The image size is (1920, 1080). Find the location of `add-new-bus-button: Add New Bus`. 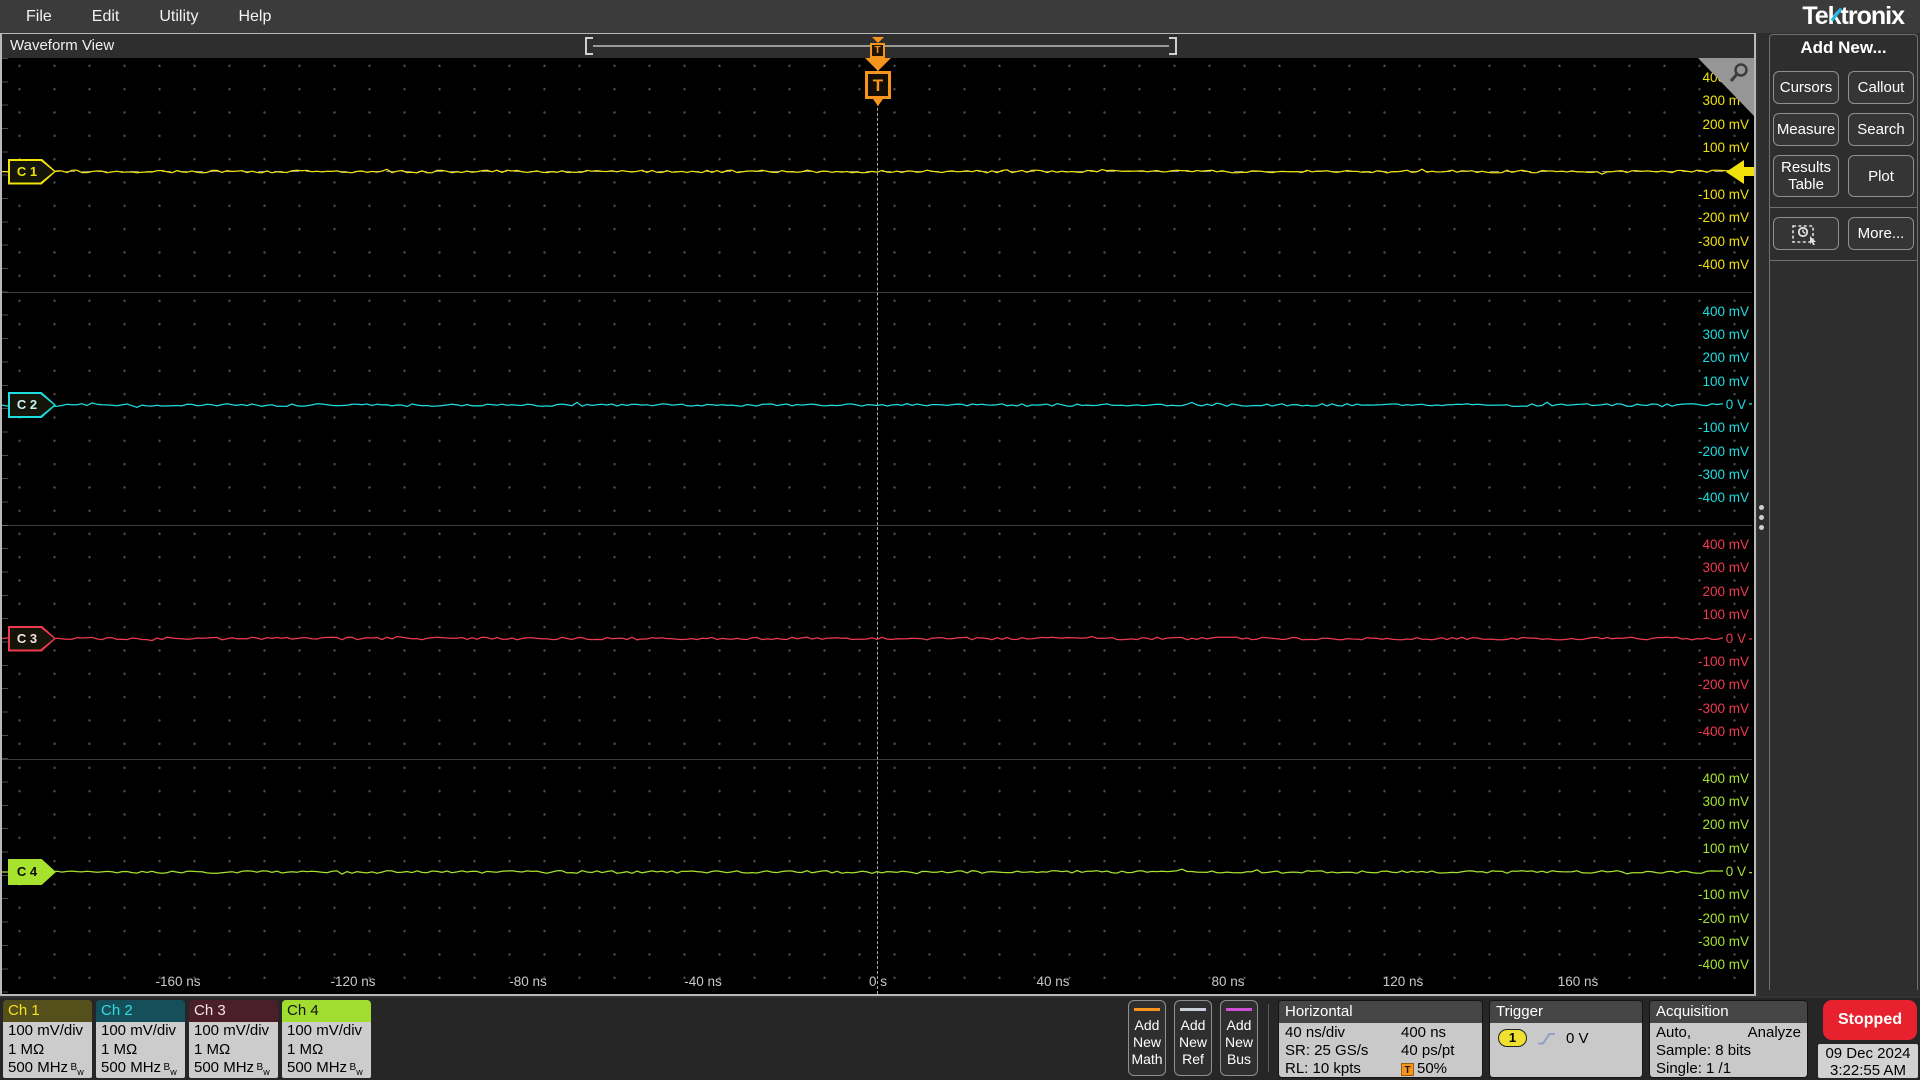

add-new-bus-button: Add New Bus is located at coordinates (1239, 1038).